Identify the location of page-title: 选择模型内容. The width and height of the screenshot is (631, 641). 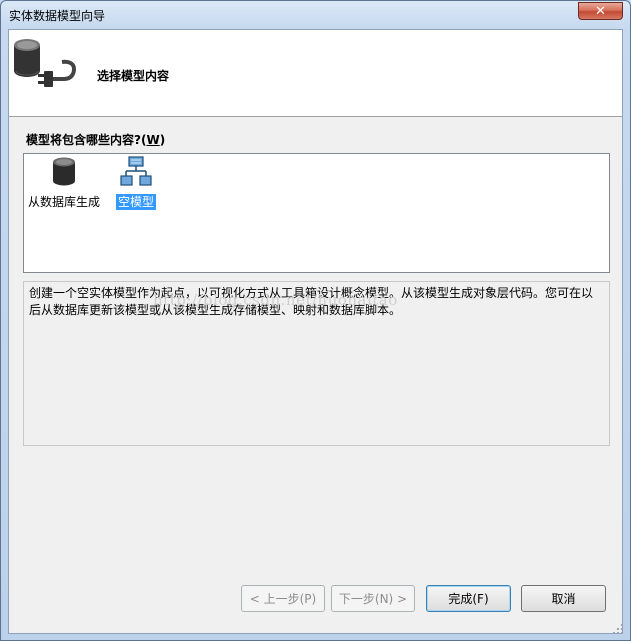
(133, 76).